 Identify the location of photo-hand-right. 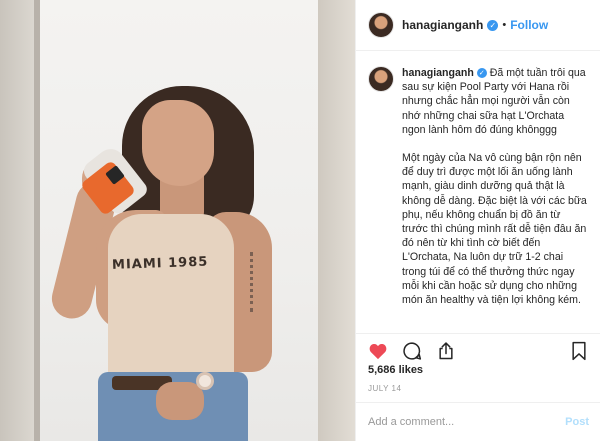
(180, 401).